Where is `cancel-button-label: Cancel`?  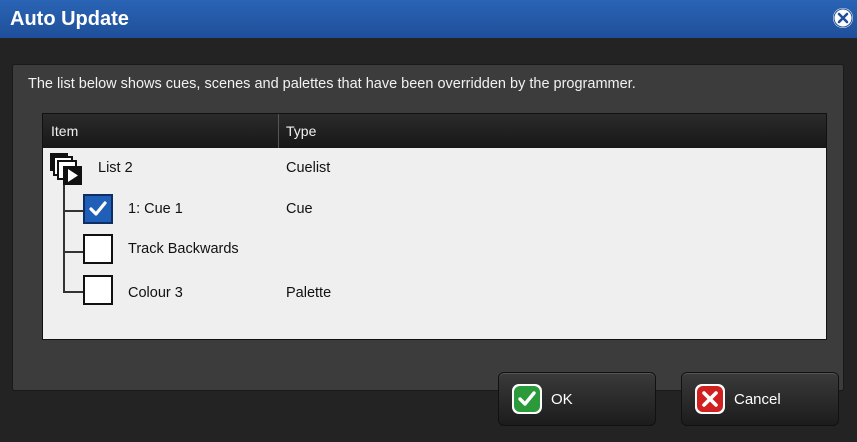
cancel-button-label: Cancel is located at coordinates (757, 399).